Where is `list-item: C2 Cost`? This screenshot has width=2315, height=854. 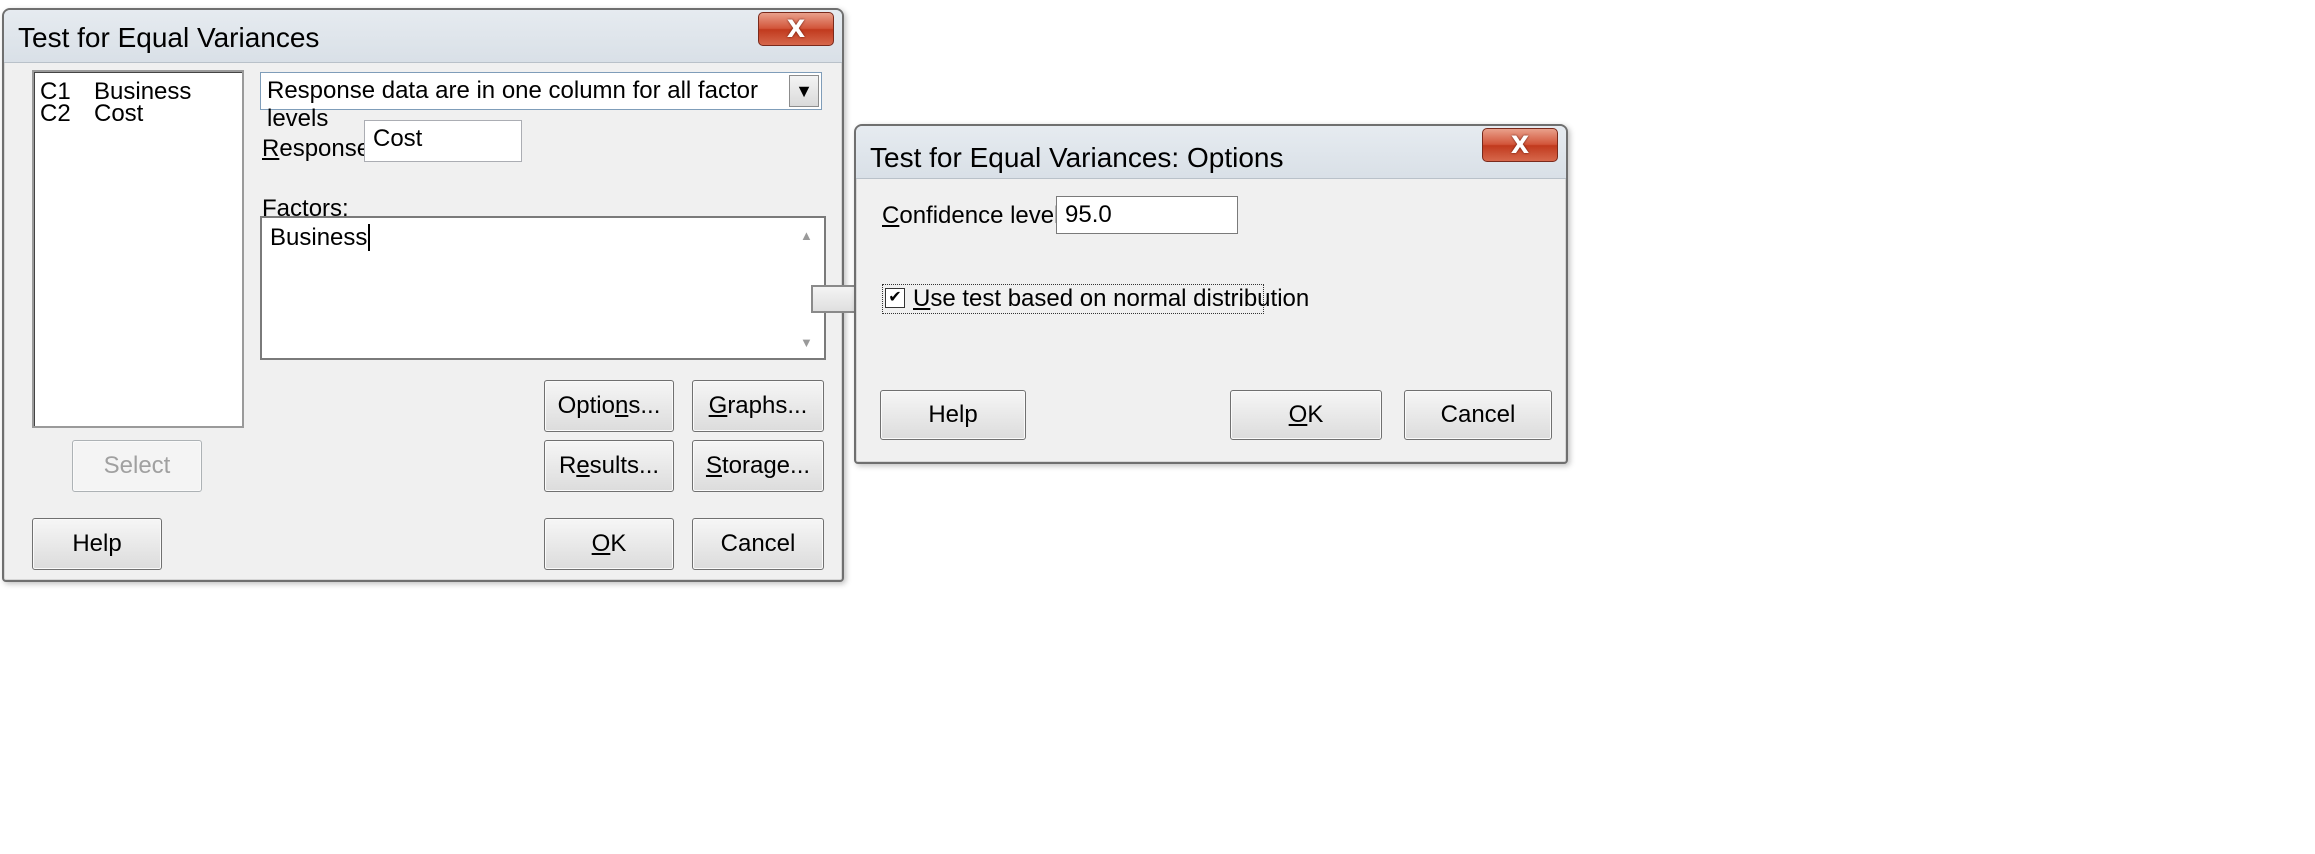 list-item: C2 Cost is located at coordinates (91, 114).